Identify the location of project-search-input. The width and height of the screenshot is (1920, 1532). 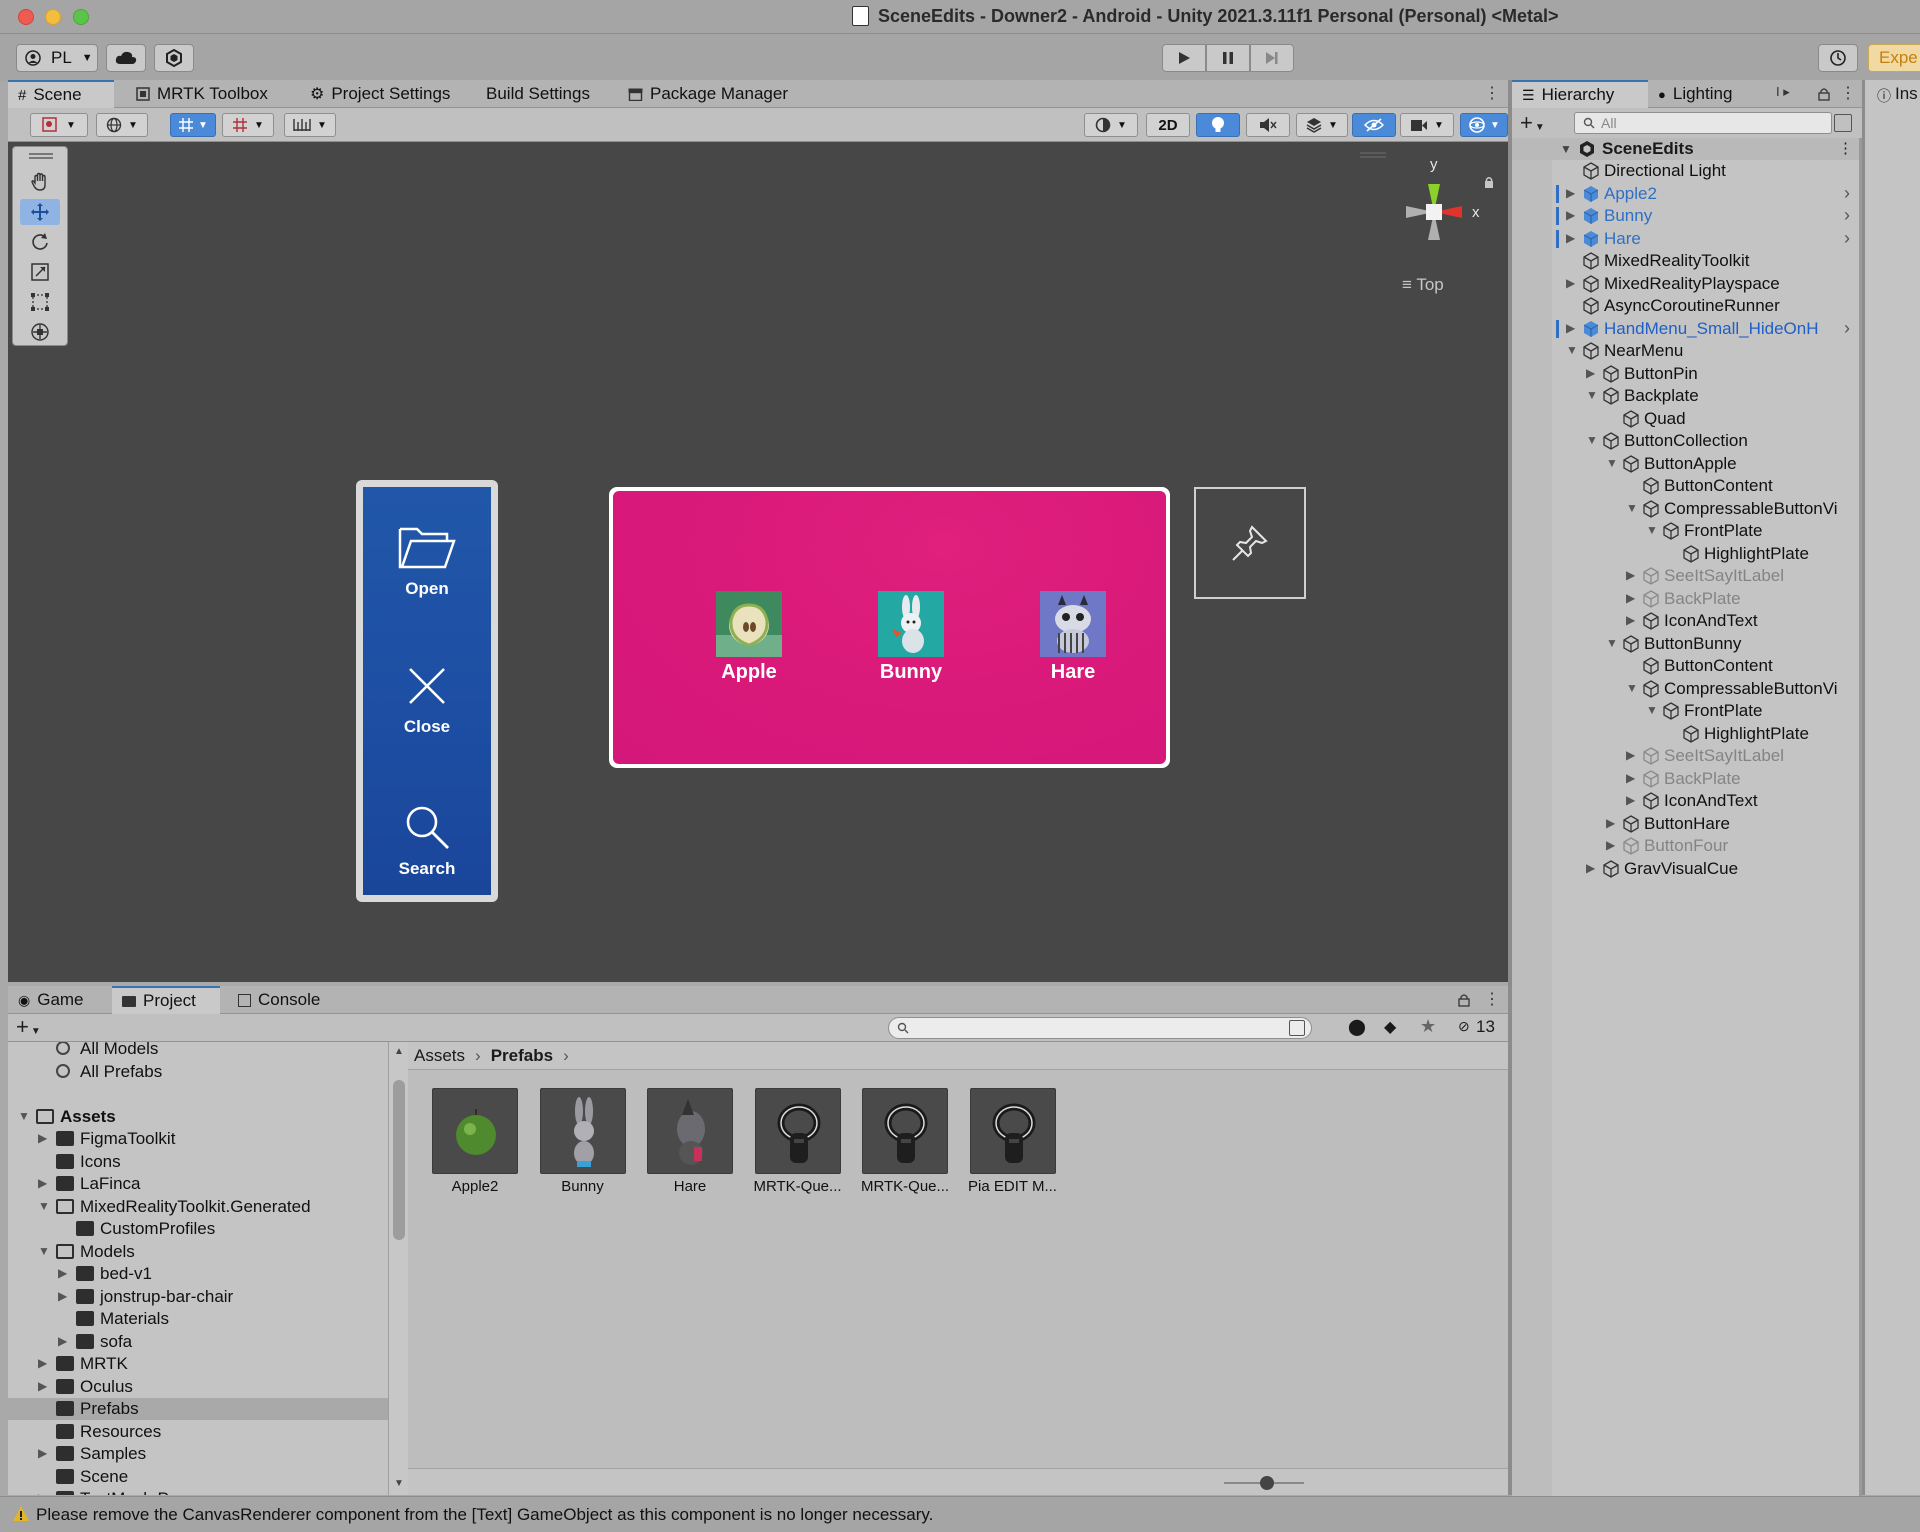
(1100, 1028).